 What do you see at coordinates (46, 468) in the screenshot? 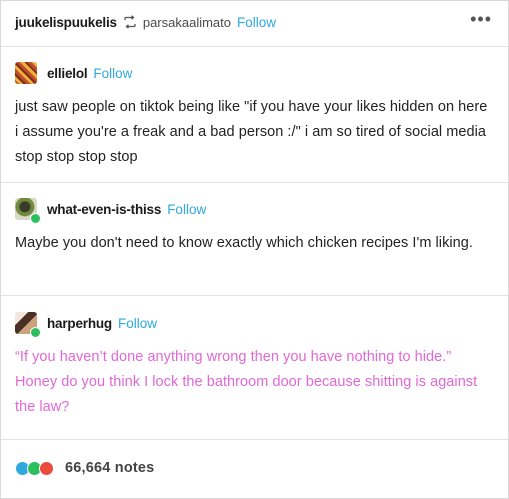
I see `like-note-icon` at bounding box center [46, 468].